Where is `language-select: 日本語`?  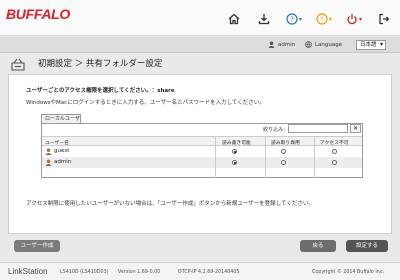 language-select: 日本語 is located at coordinates (371, 45).